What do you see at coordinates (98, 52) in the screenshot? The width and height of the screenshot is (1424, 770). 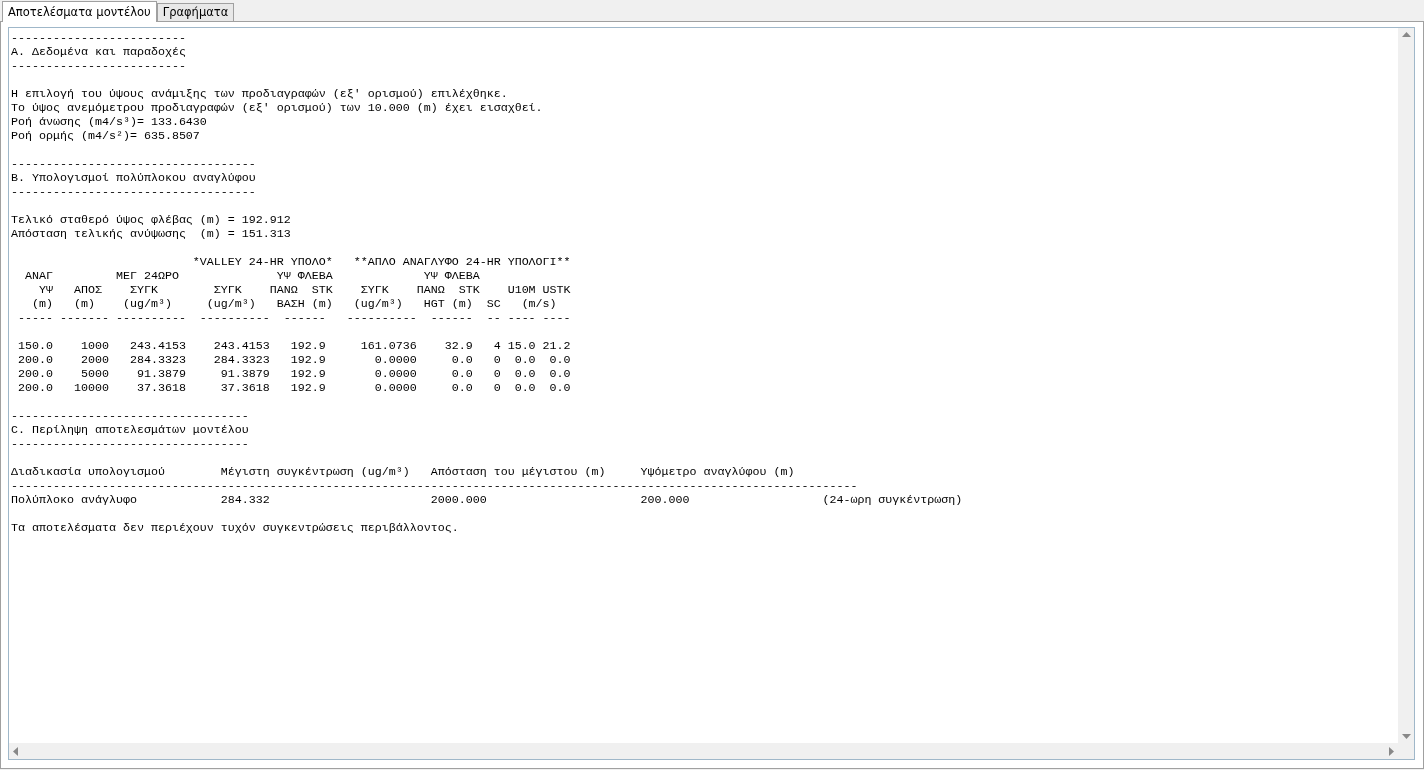 I see `output-line: Α. Δεδομένα και παραδοχές` at bounding box center [98, 52].